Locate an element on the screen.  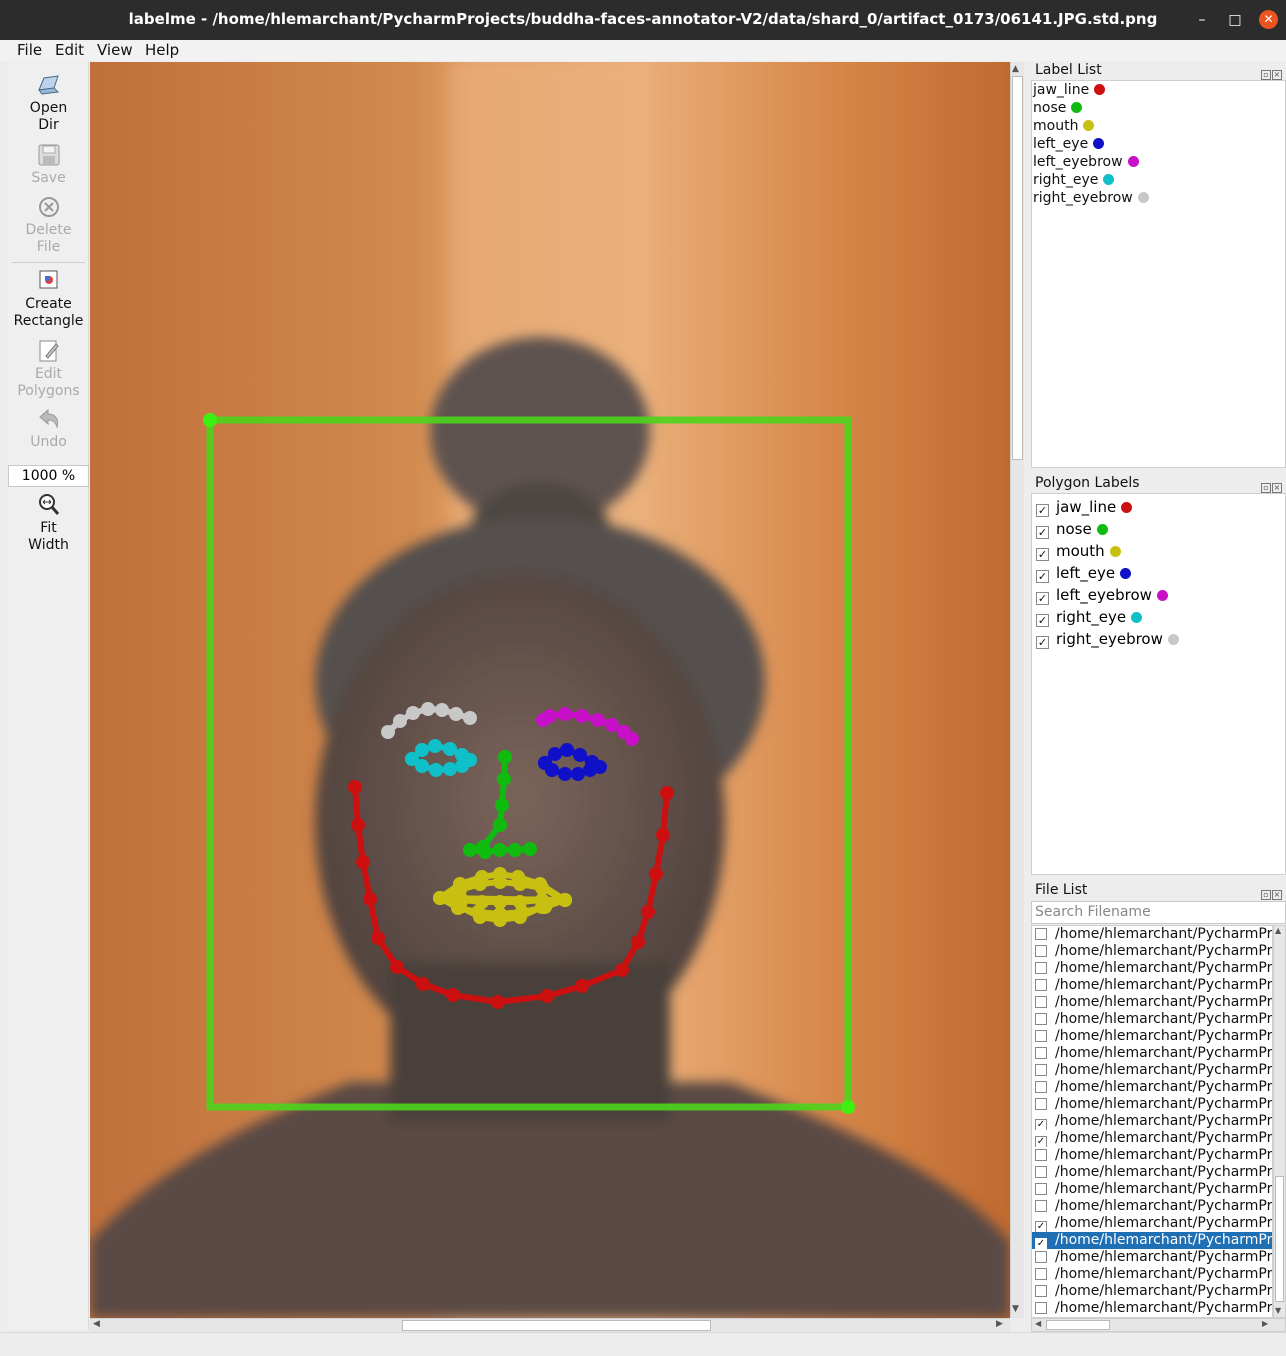
edit-polygons-button: Edit Polygons is located at coordinates (48, 369).